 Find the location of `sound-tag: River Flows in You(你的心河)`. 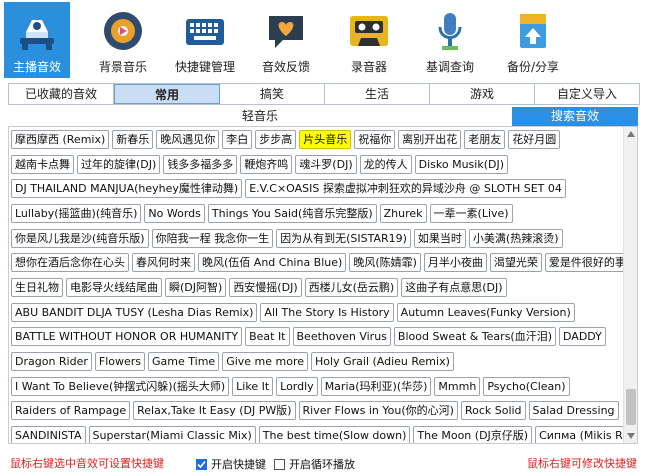

sound-tag: River Flows in You(你的心河) is located at coordinates (378, 411).